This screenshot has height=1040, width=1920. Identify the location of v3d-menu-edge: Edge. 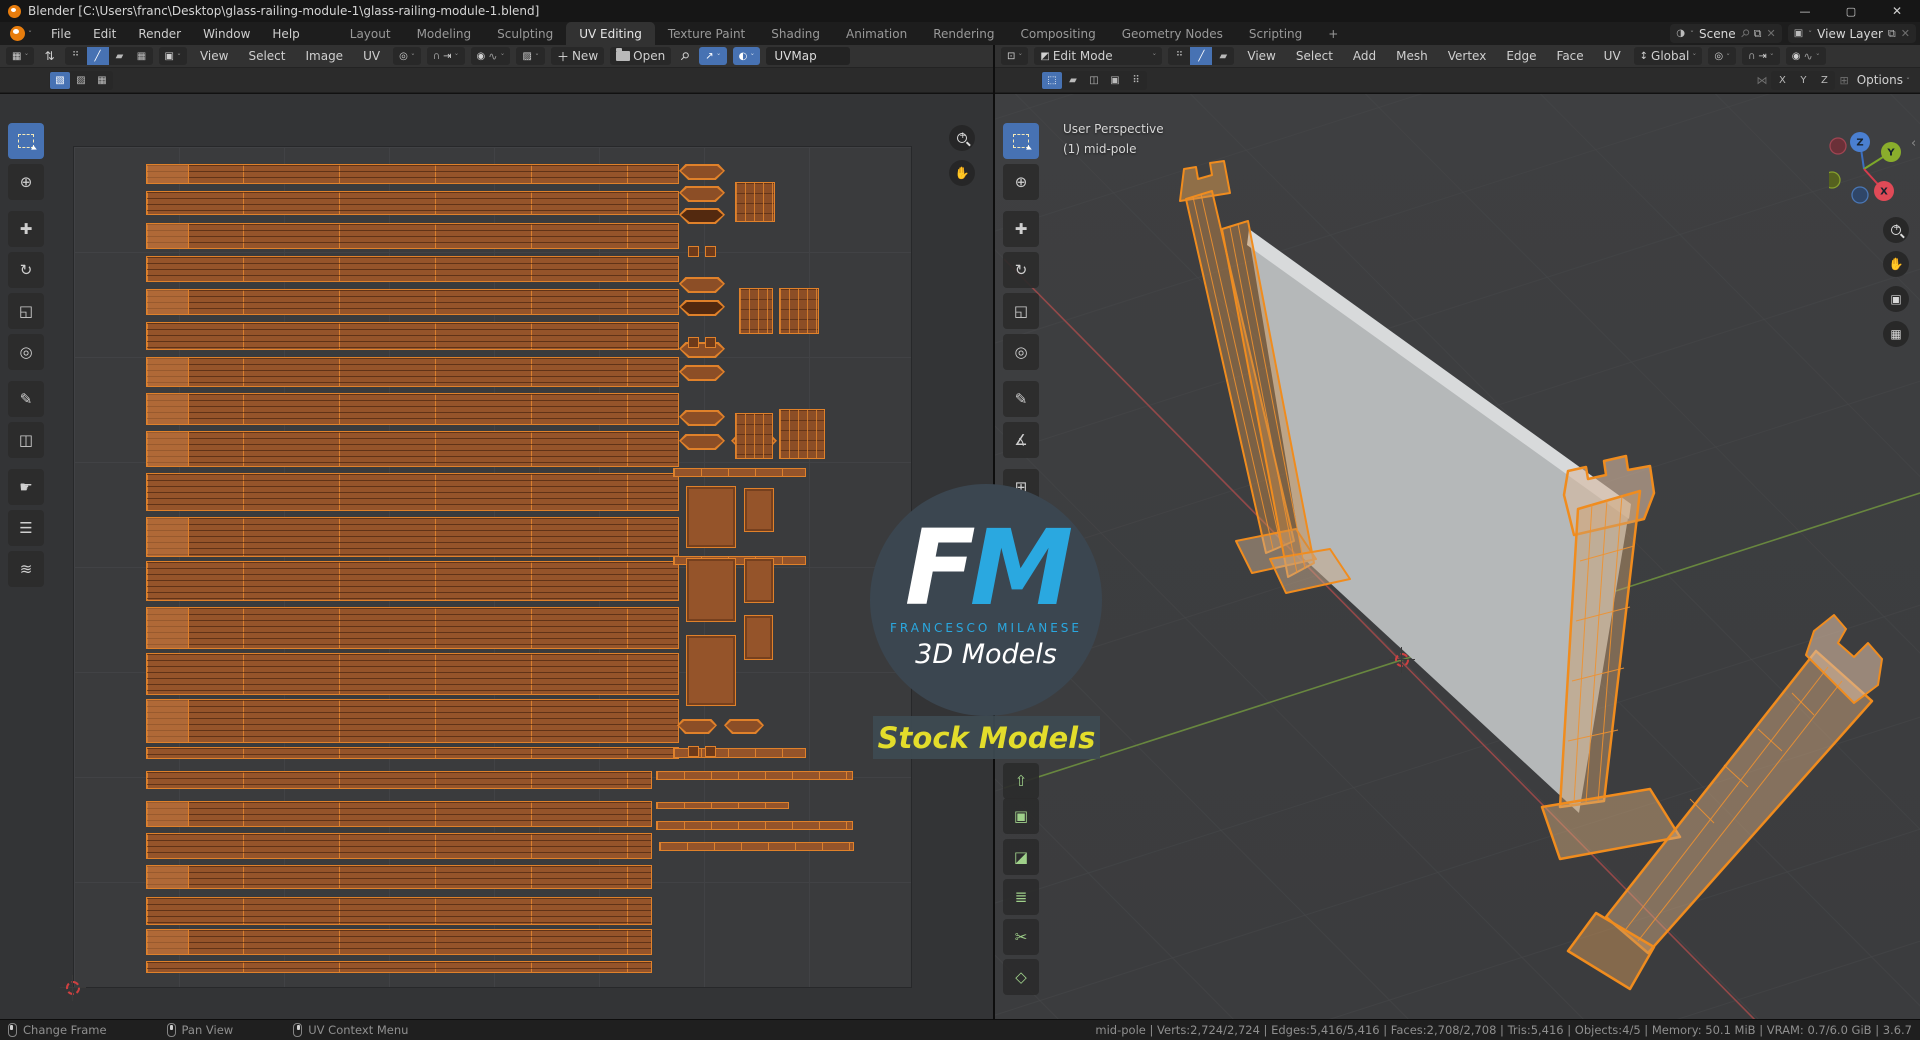
(1521, 56).